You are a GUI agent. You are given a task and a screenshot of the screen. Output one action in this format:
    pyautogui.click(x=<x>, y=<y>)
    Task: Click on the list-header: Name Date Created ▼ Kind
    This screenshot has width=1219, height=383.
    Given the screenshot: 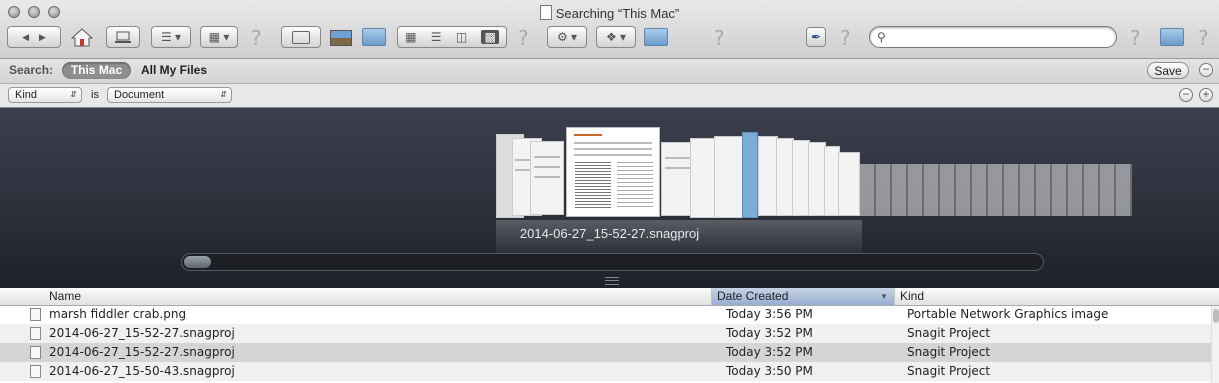 What is the action you would take?
    pyautogui.click(x=609, y=297)
    